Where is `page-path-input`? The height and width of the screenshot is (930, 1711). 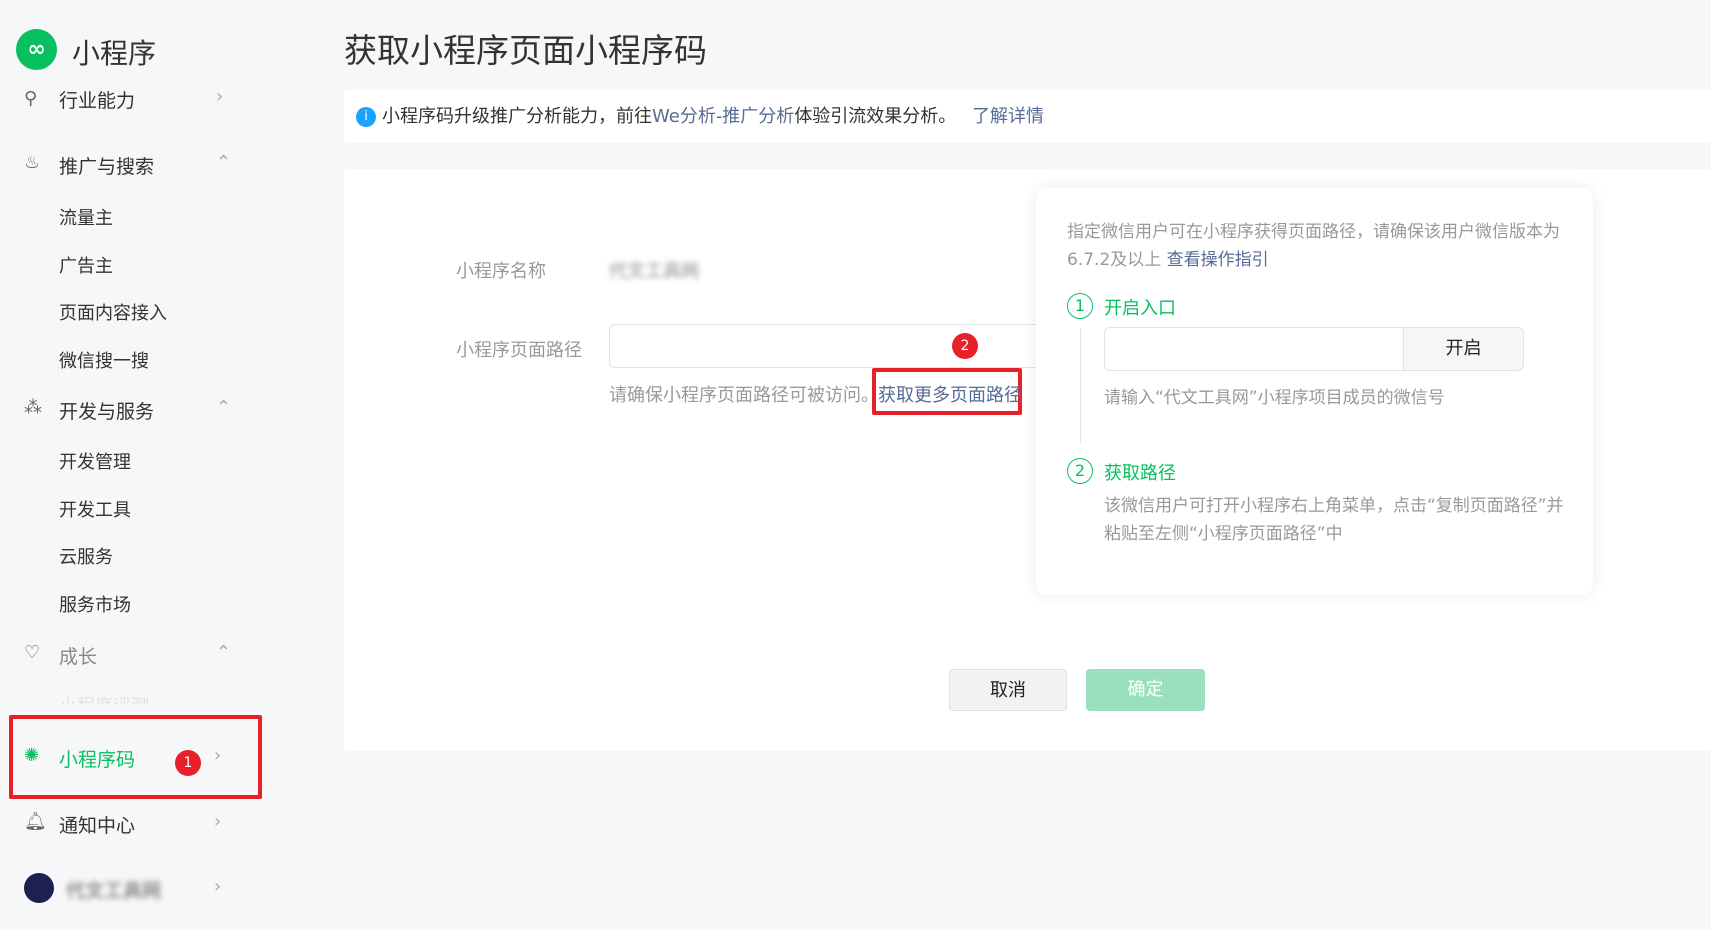
page-path-input is located at coordinates (829, 346).